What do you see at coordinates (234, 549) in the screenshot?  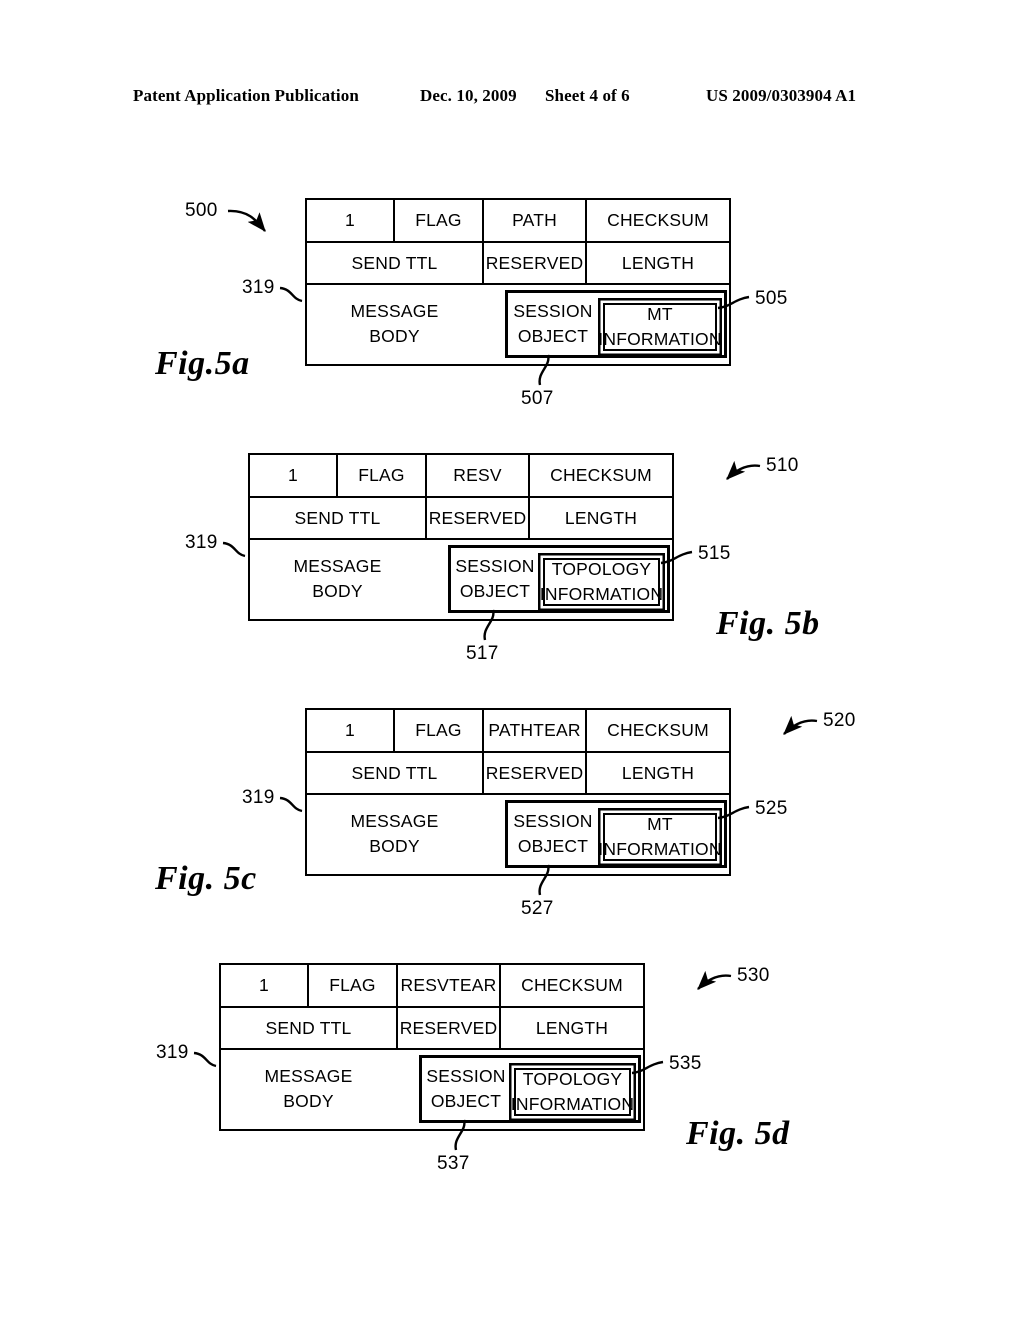 I see `leader-319-5b` at bounding box center [234, 549].